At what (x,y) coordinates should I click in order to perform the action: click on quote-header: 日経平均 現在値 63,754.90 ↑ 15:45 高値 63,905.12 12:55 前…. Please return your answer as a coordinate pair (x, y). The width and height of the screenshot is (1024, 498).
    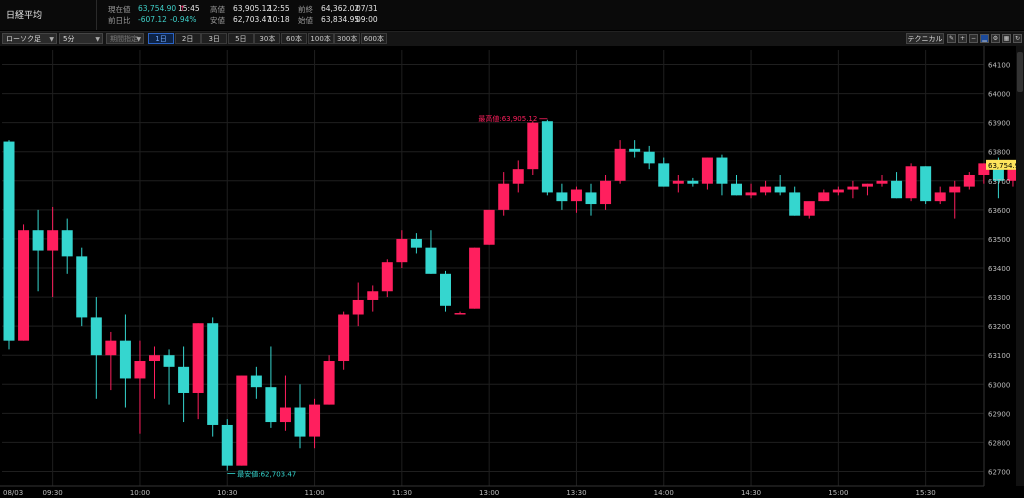
    Looking at the image, I should click on (512, 15).